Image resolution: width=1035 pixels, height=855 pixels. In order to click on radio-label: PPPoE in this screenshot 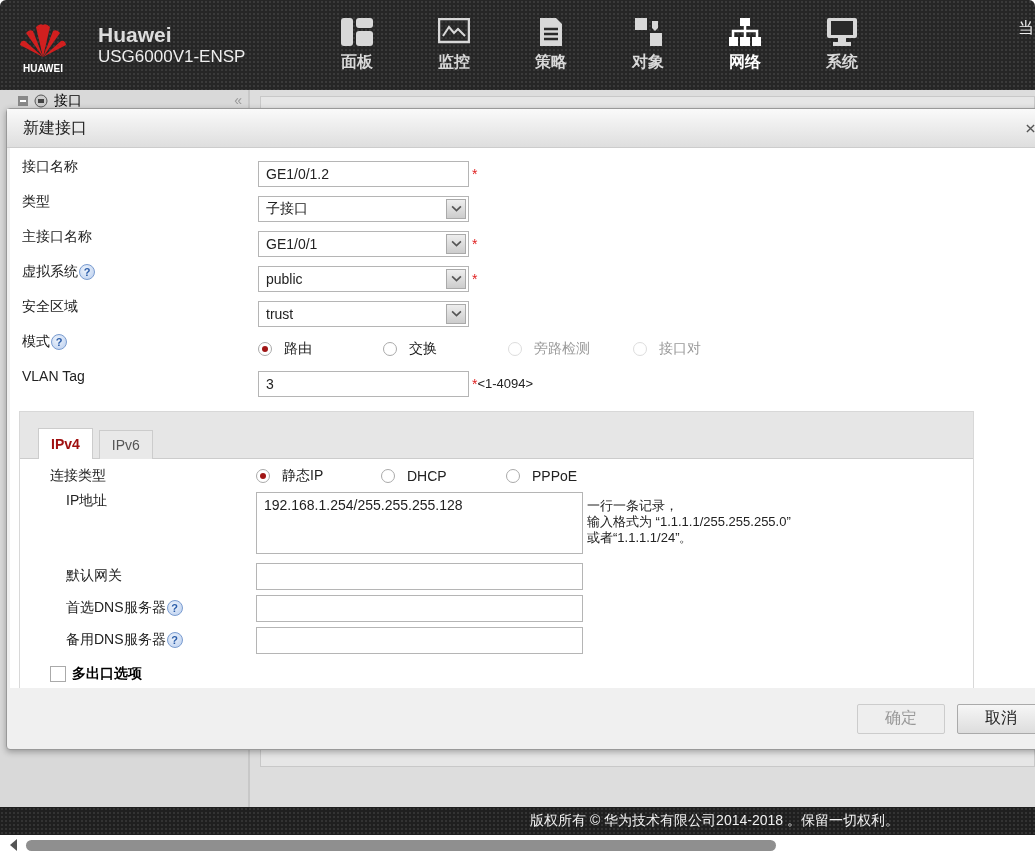, I will do `click(555, 475)`.